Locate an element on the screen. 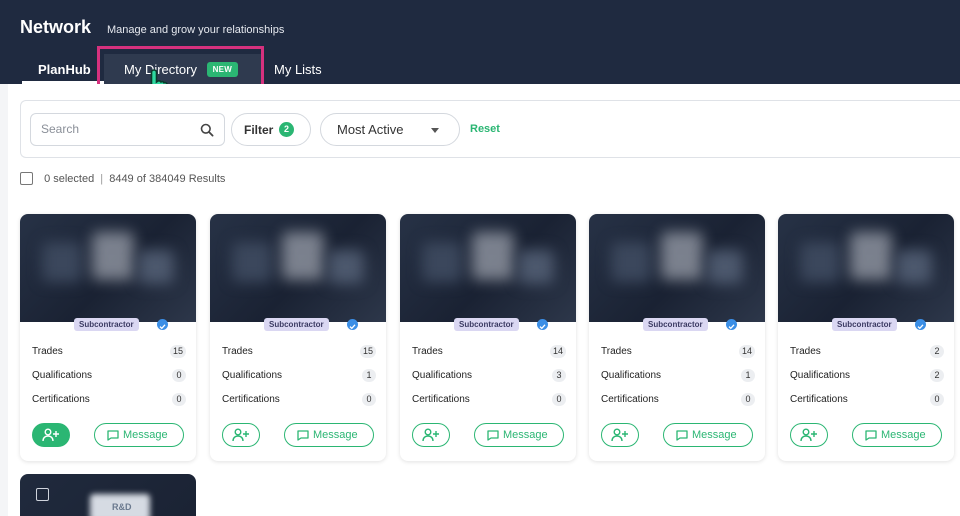 This screenshot has height=516, width=960. tab-my-directory: My Directory NEW is located at coordinates (183, 69).